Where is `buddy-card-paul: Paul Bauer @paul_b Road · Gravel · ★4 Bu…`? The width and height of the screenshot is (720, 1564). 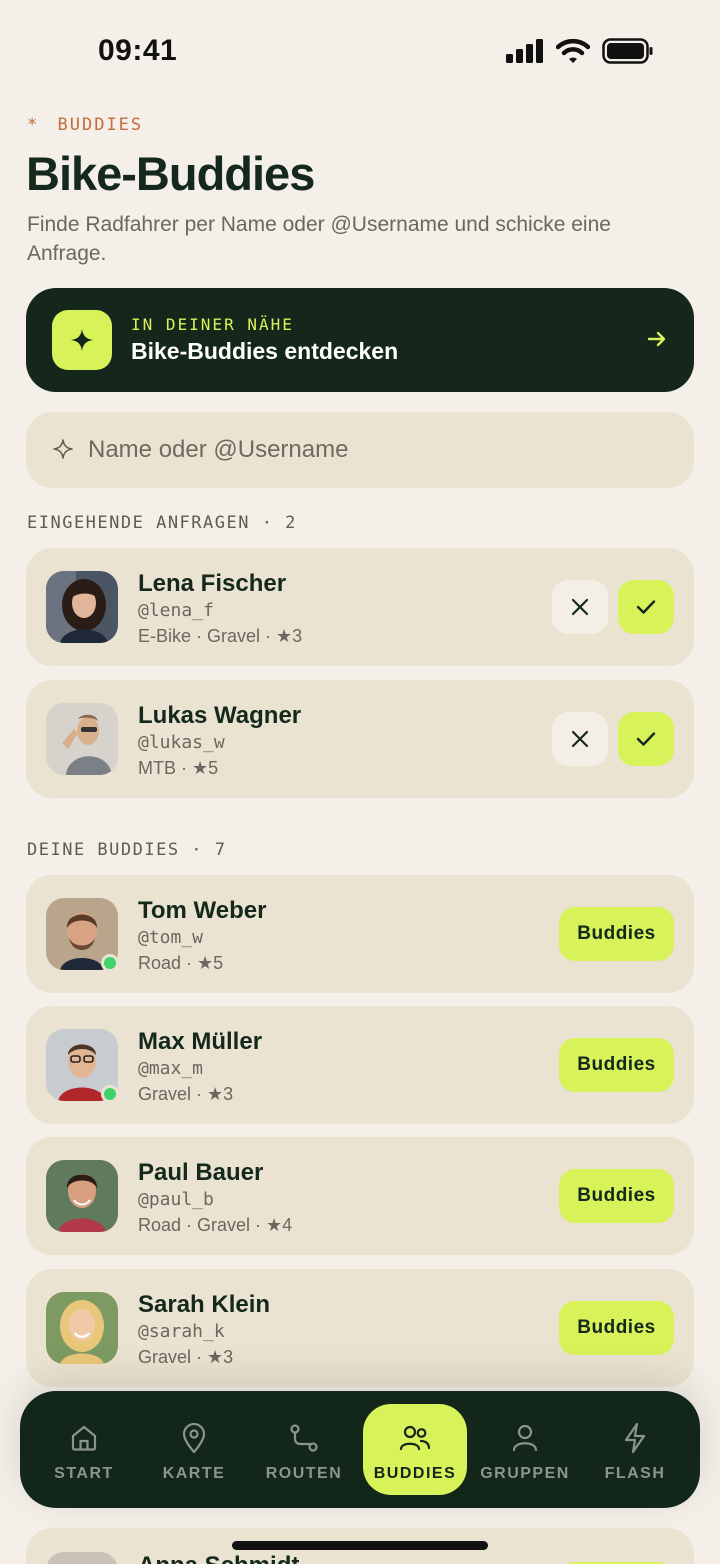
buddy-card-paul: Paul Bauer @paul_b Road · Gravel · ★4 Bu… is located at coordinates (360, 1196).